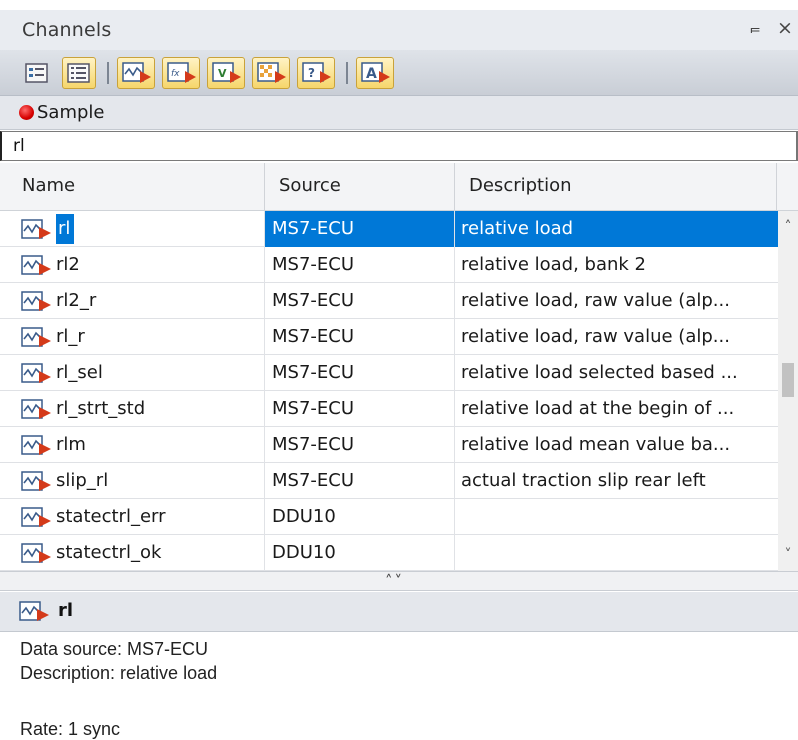 The image size is (798, 740). I want to click on cell-name: rl_r, so click(132, 337).